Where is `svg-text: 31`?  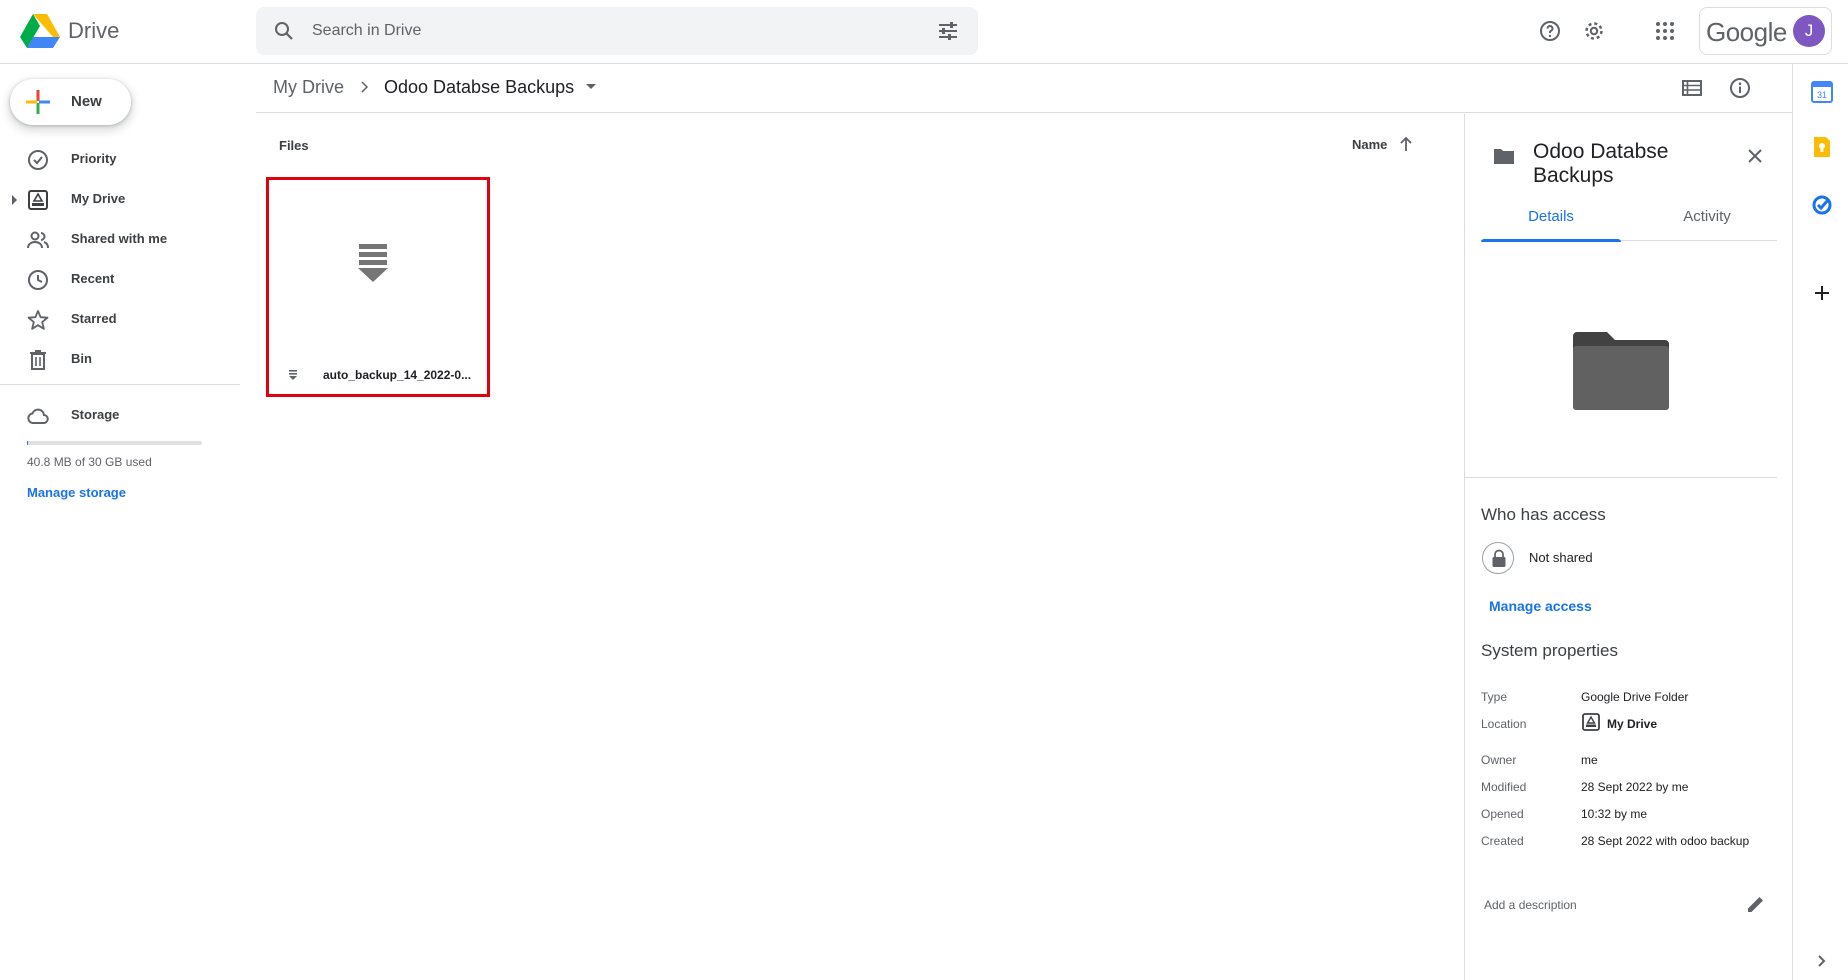 svg-text: 31 is located at coordinates (1822, 95).